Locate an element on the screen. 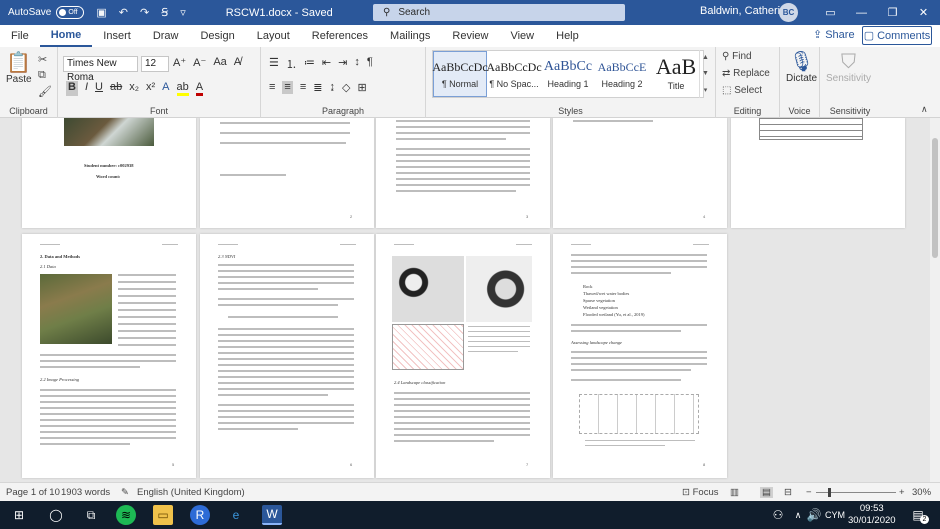  undo-icon: ↶ is located at coordinates (123, 12).